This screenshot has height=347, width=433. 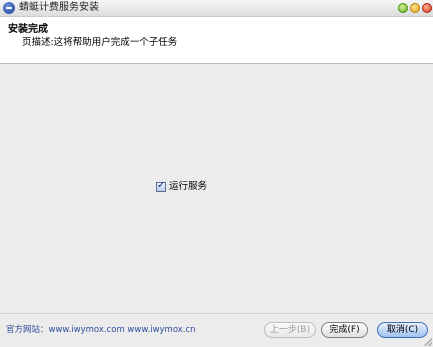 I want to click on run-service-option: 运行服务, so click(x=181, y=186).